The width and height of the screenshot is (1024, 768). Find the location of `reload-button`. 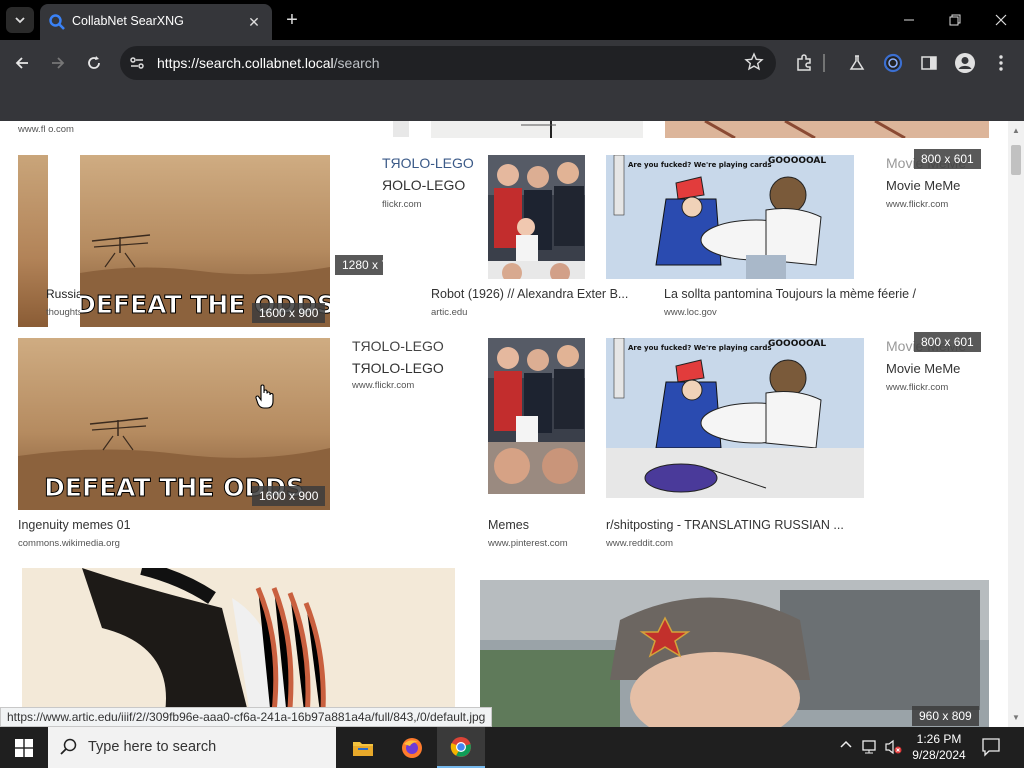

reload-button is located at coordinates (94, 63).